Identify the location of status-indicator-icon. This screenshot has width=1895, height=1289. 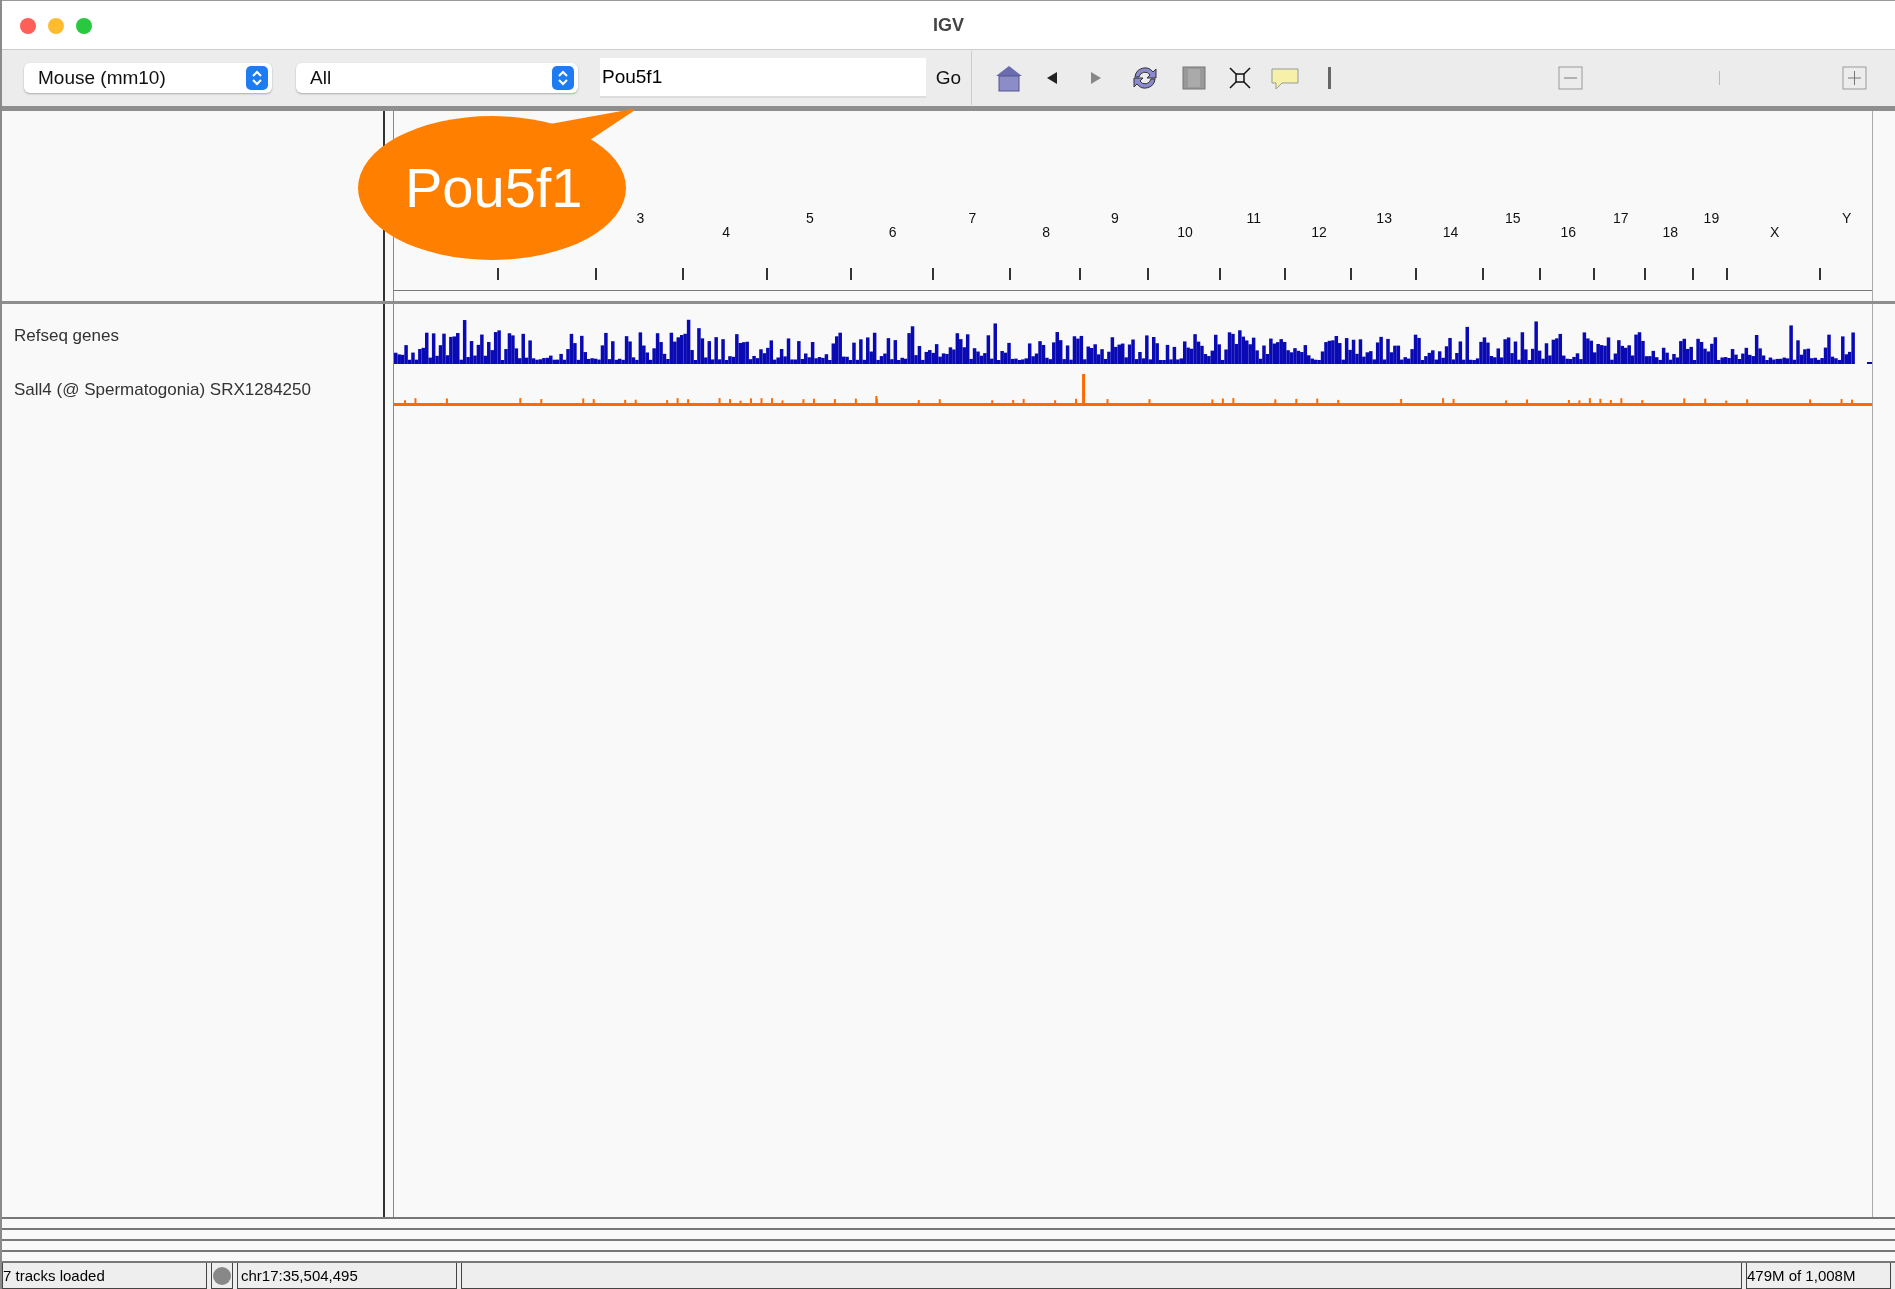
(222, 1275).